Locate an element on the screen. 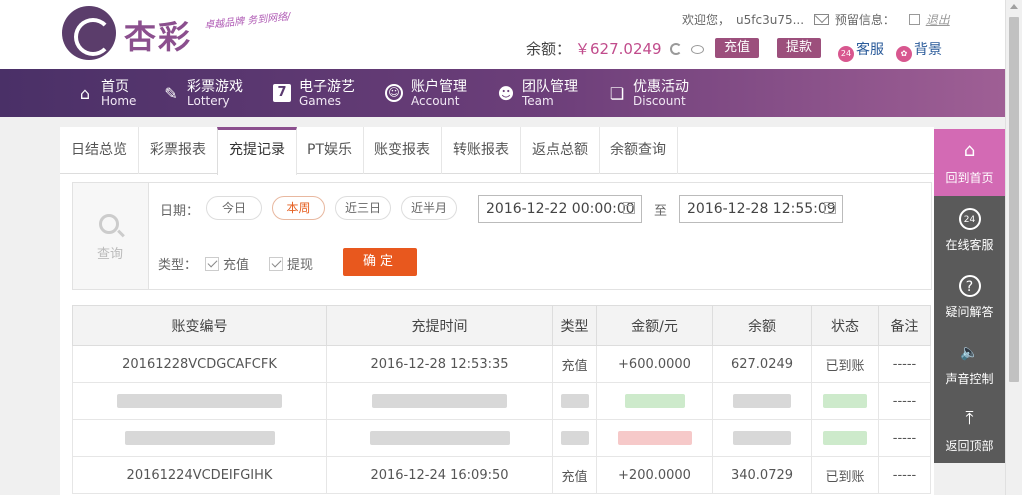 The height and width of the screenshot is (495, 1022). side-service-button: 24 在线客服 is located at coordinates (969, 229).